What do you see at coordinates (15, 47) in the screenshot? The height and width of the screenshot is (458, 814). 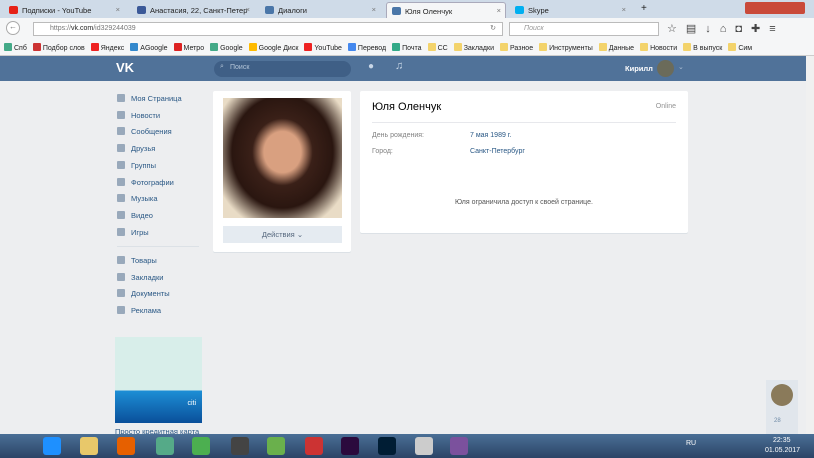 I see `bookmark-item: Спб` at bounding box center [15, 47].